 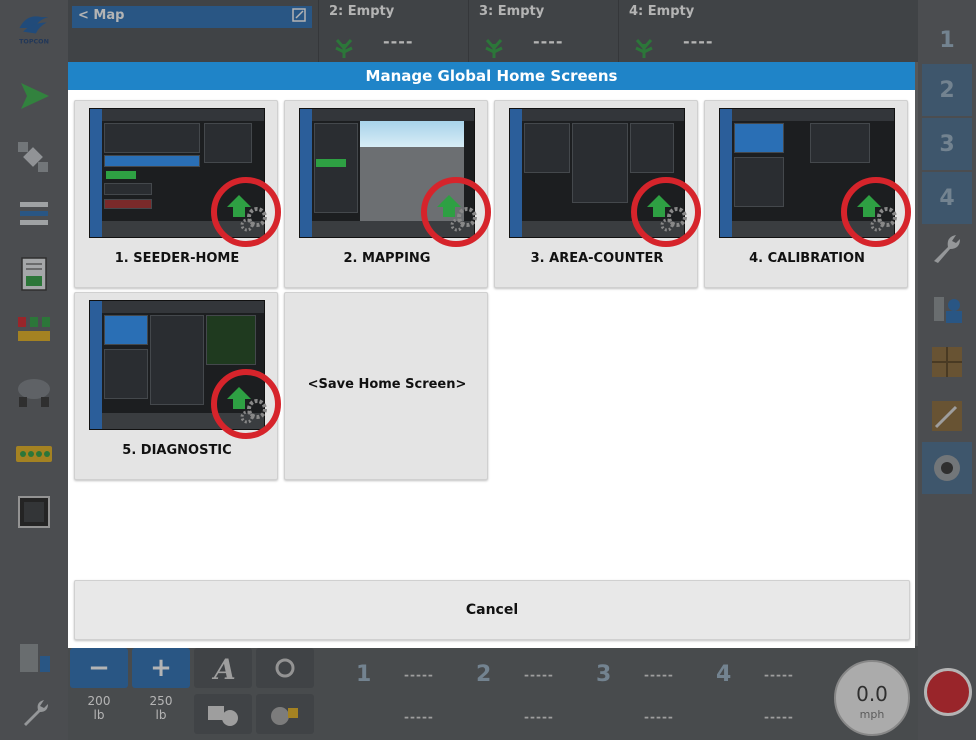 What do you see at coordinates (387, 194) in the screenshot?
I see `home-screen-tile-2: 2. MAPPING` at bounding box center [387, 194].